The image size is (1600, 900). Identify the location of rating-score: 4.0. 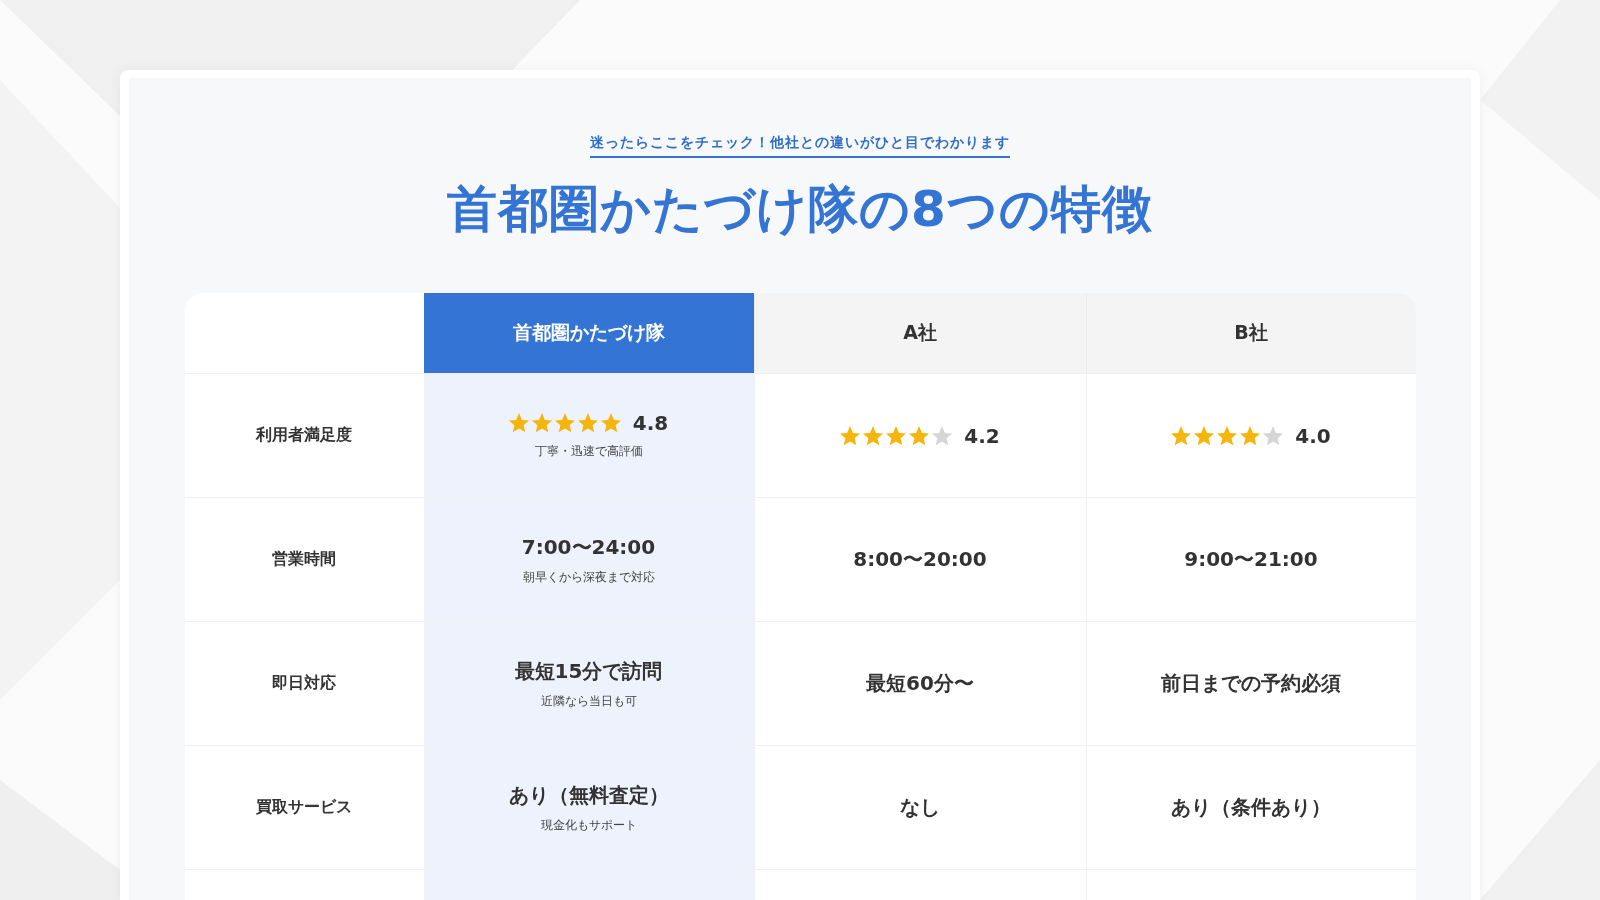
(1313, 435).